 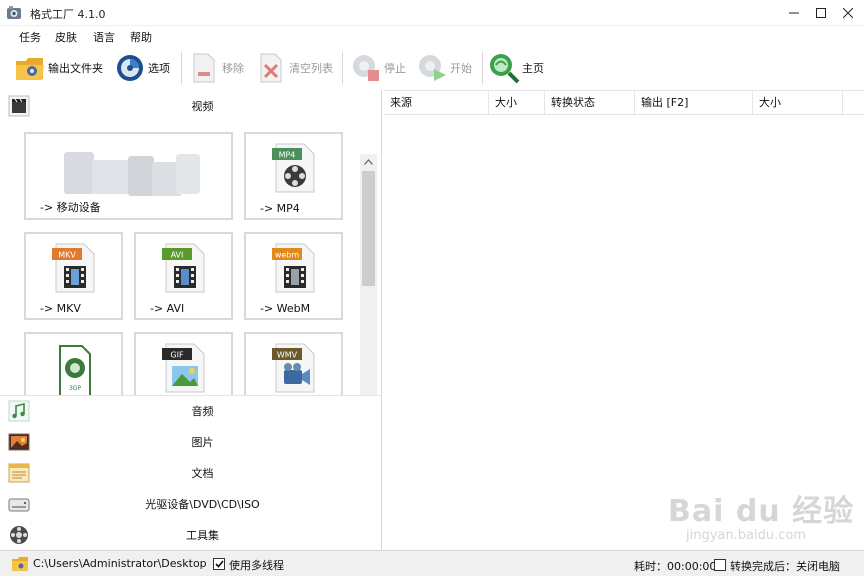 I want to click on svg-text: AVI, so click(x=176, y=255).